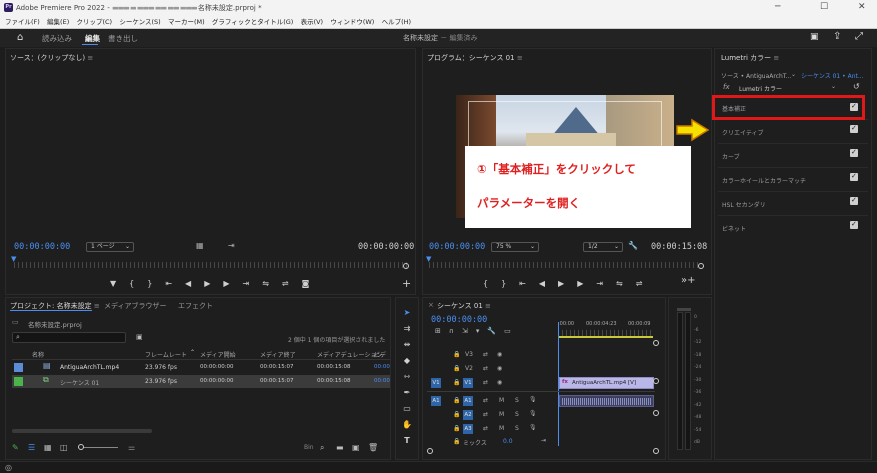 The width and height of the screenshot is (877, 473). Describe the element at coordinates (407, 329) in the screenshot. I see `track-select-tool-icon: ⇉` at that location.